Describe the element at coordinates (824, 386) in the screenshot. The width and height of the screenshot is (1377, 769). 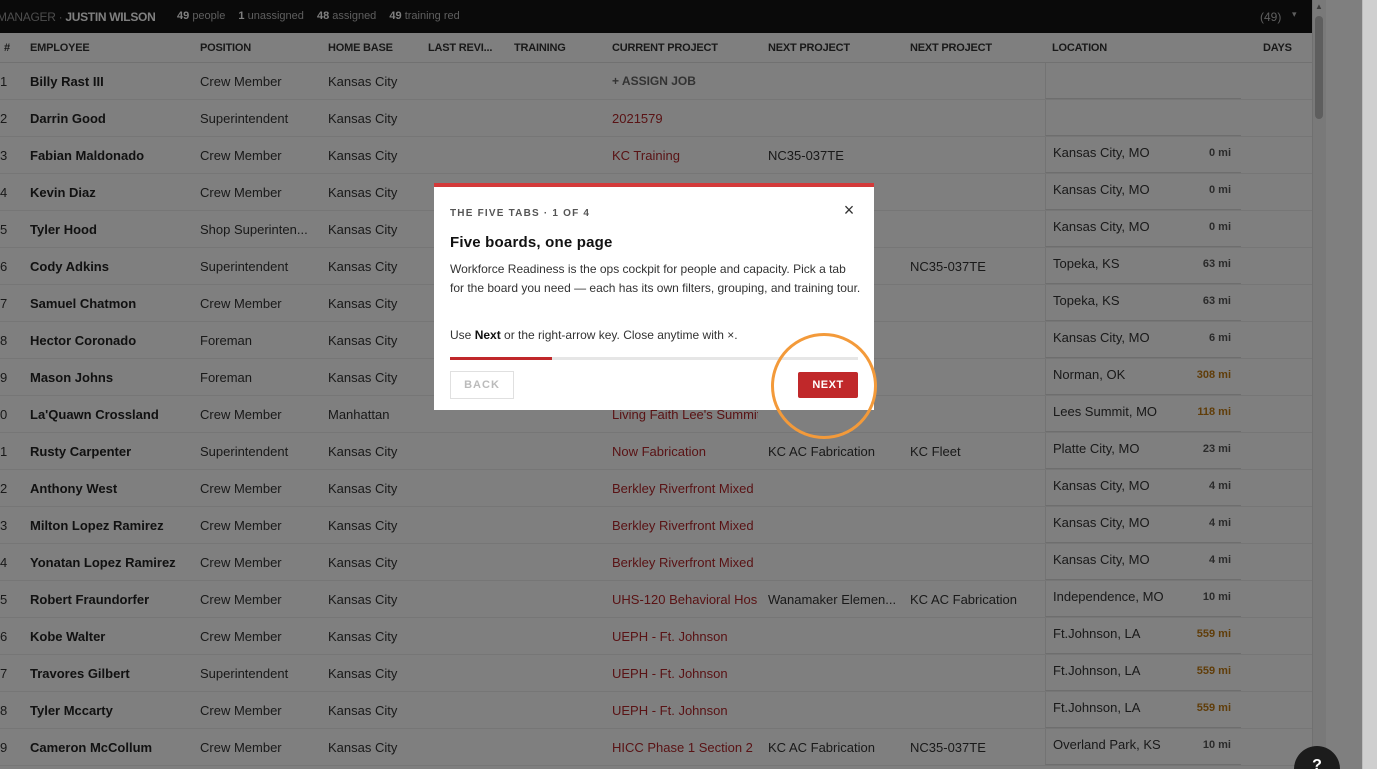
I see `next-button-highlight` at that location.